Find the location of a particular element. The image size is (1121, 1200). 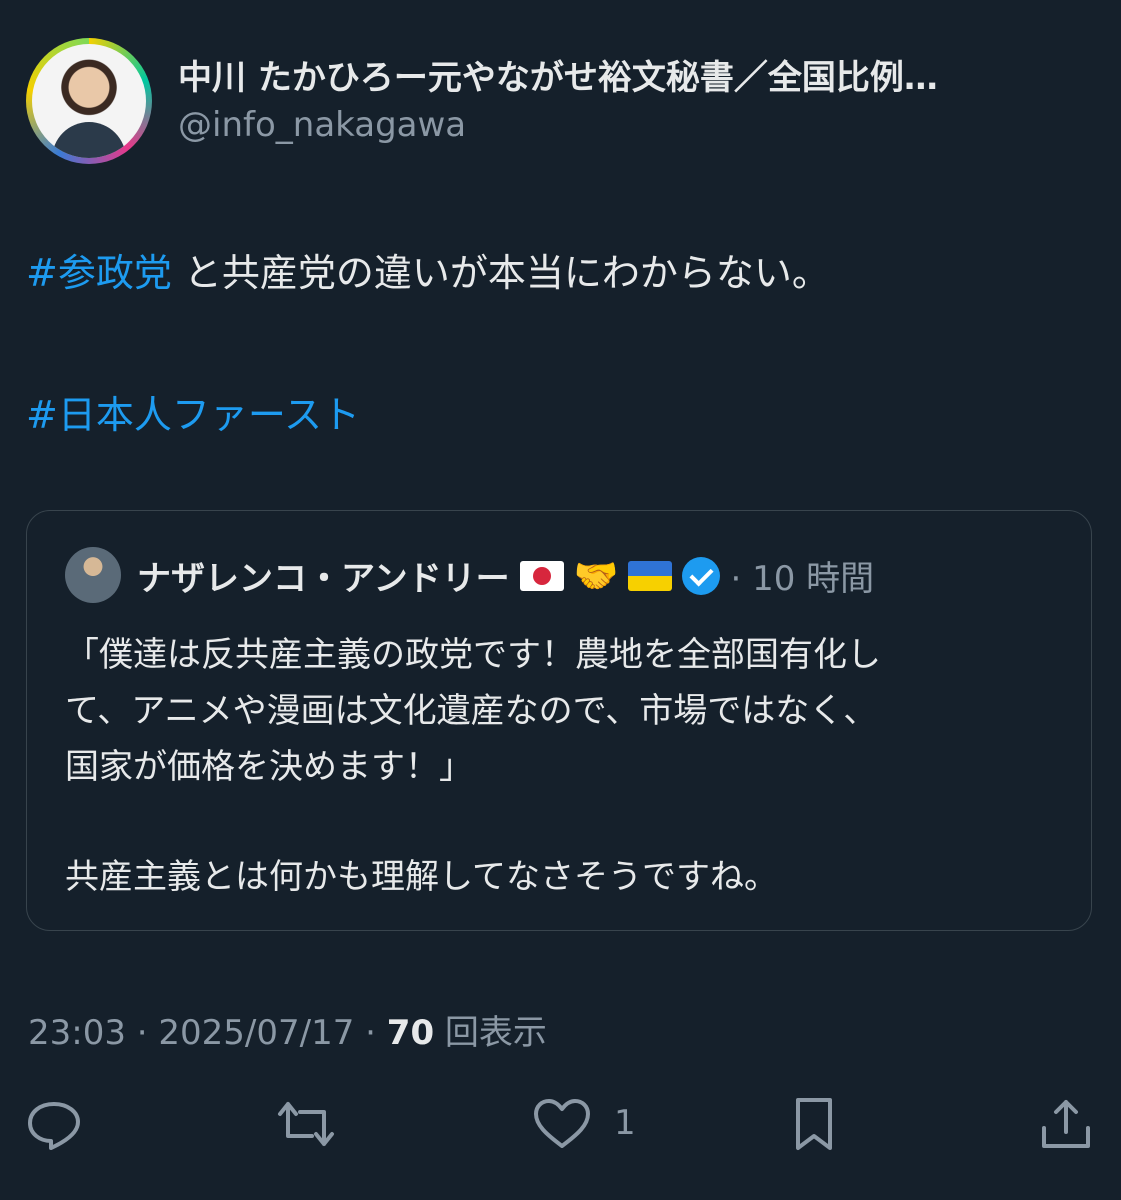

verified-badge-icon is located at coordinates (701, 575).